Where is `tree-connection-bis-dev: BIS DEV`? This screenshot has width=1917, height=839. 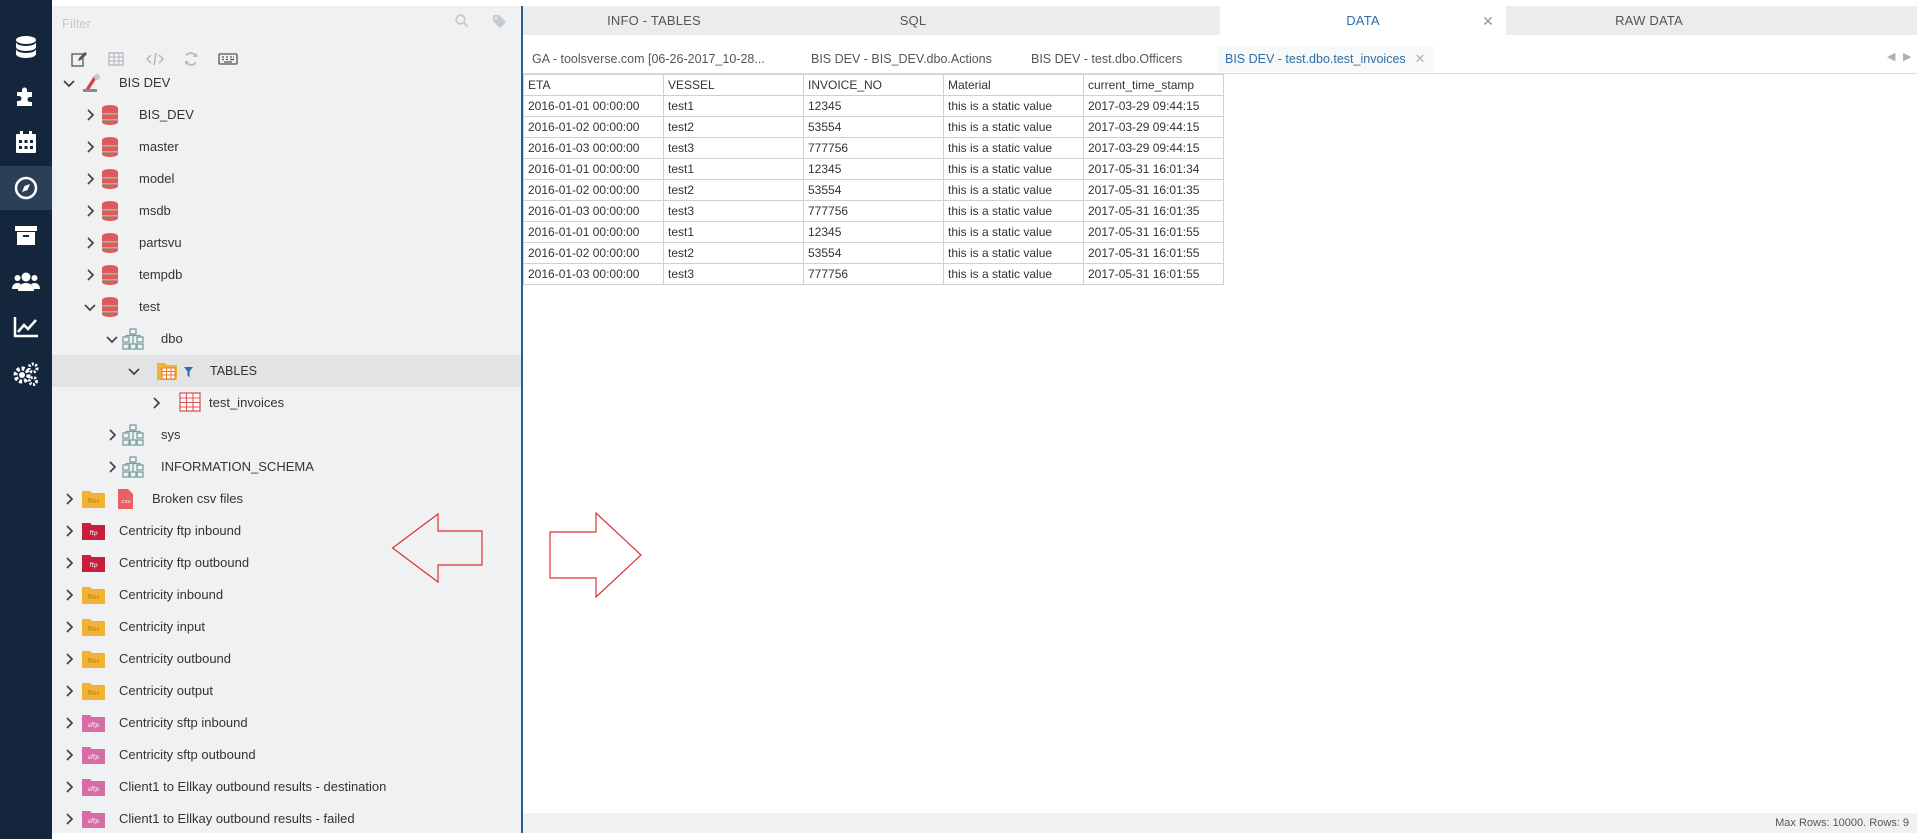 tree-connection-bis-dev: BIS DEV is located at coordinates (286, 83).